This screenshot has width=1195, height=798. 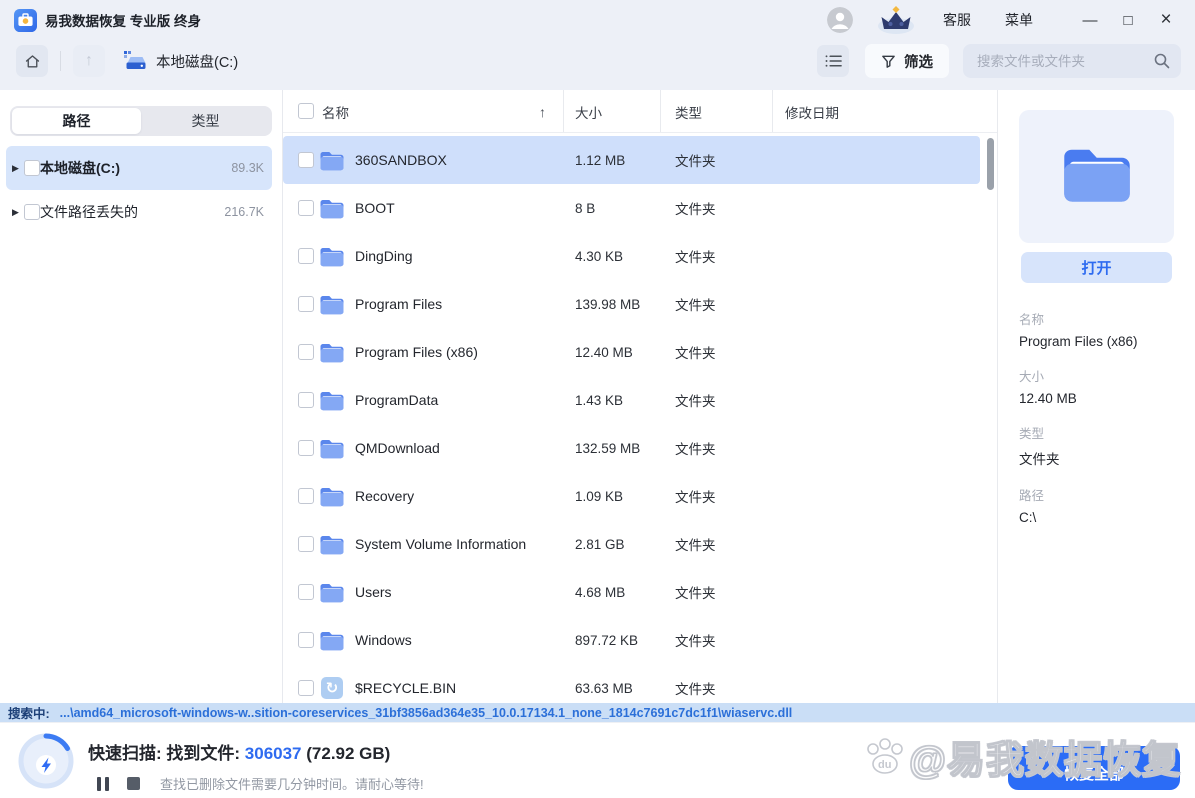 I want to click on file-size: 1.09 KB, so click(x=599, y=496).